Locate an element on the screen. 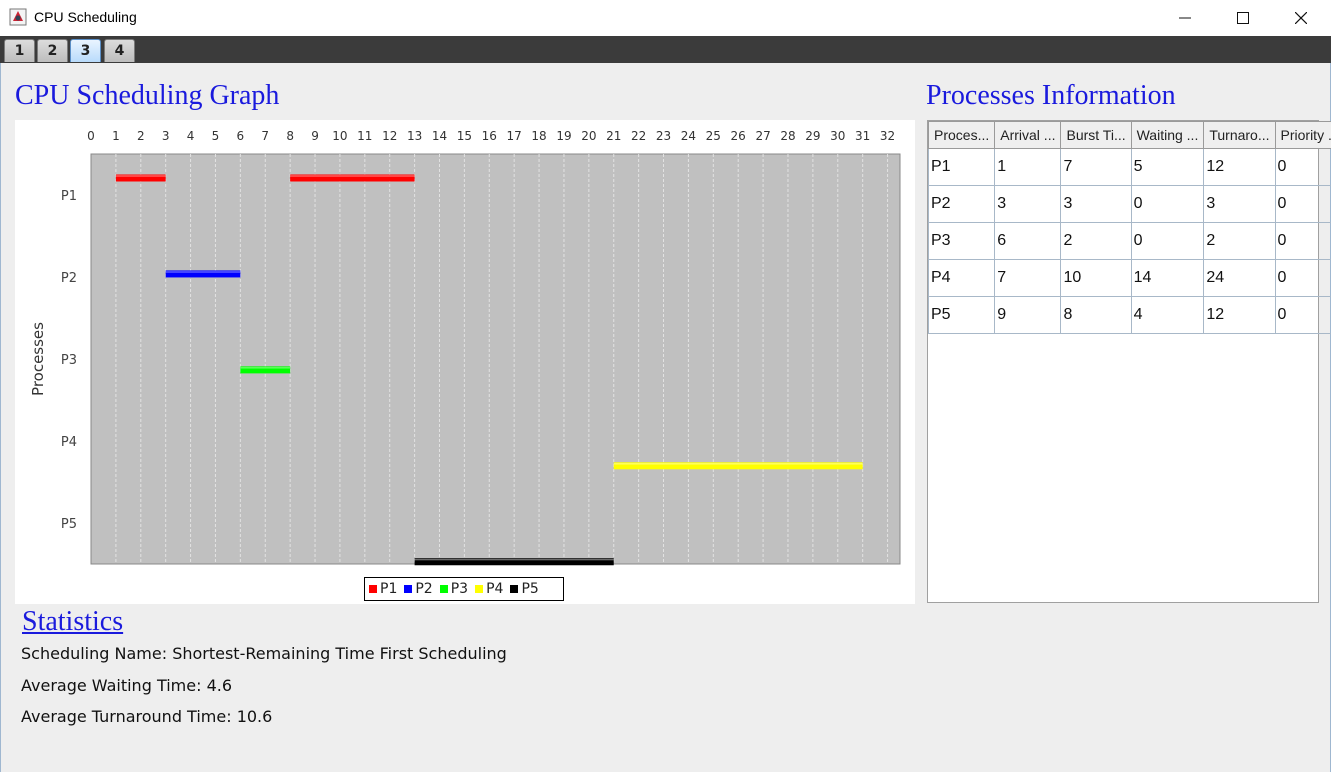 The width and height of the screenshot is (1331, 772). close-icon is located at coordinates (1301, 18).